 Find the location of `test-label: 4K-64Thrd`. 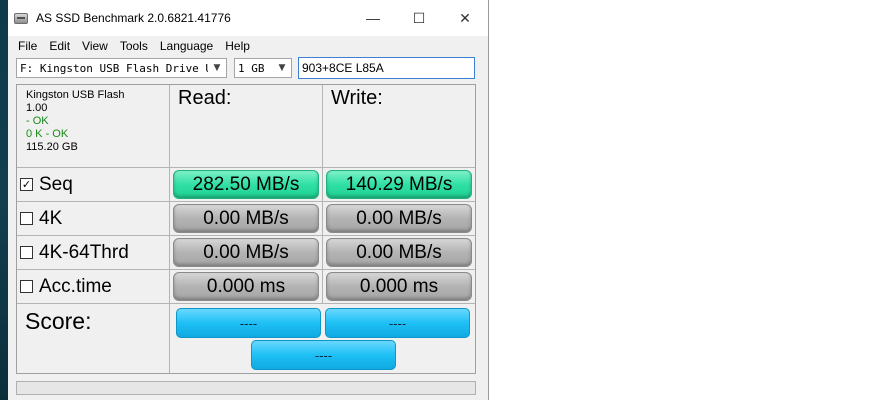

test-label: 4K-64Thrd is located at coordinates (84, 252).